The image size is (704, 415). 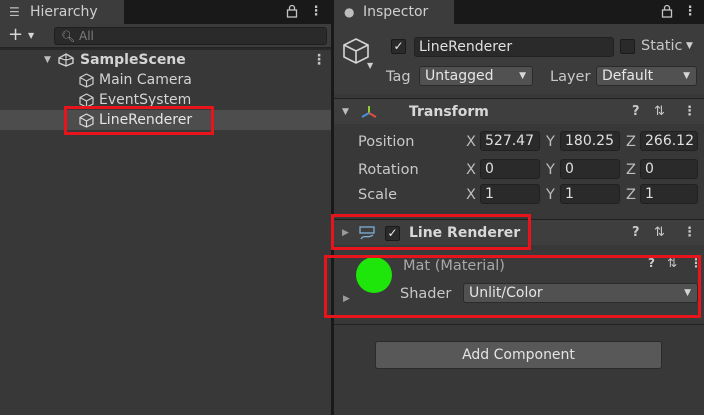 What do you see at coordinates (86, 36) in the screenshot?
I see `search-placeholder: All` at bounding box center [86, 36].